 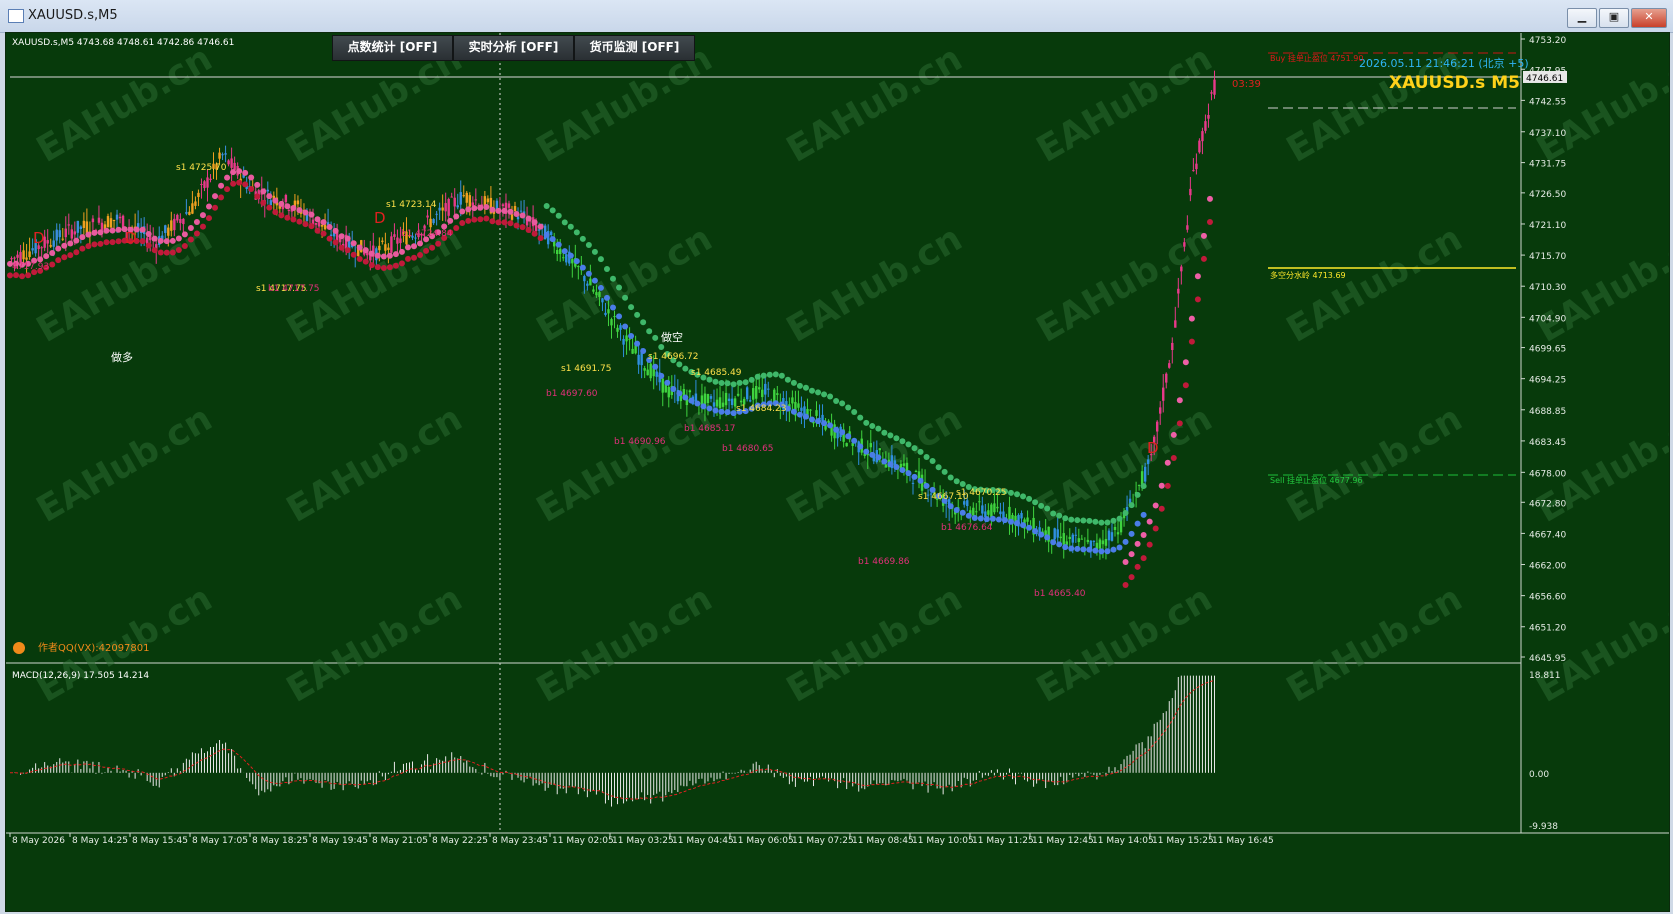 What do you see at coordinates (392, 48) in the screenshot?
I see `points-stat-button: 点数统计 [OFF]` at bounding box center [392, 48].